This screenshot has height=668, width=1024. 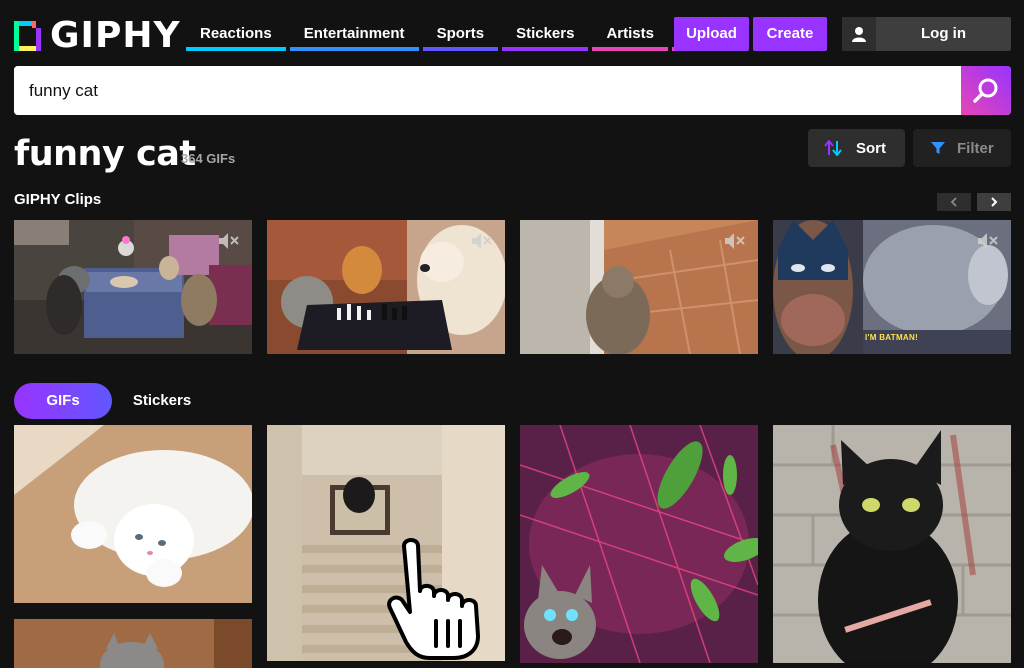 What do you see at coordinates (975, 148) in the screenshot?
I see `filter-label: Filter` at bounding box center [975, 148].